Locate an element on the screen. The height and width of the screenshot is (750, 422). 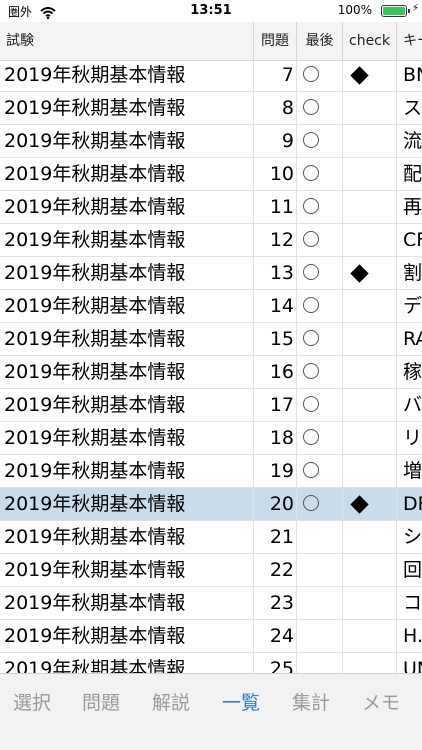
table-row: 2019年秋期基本情報 11 再 is located at coordinates (211, 207).